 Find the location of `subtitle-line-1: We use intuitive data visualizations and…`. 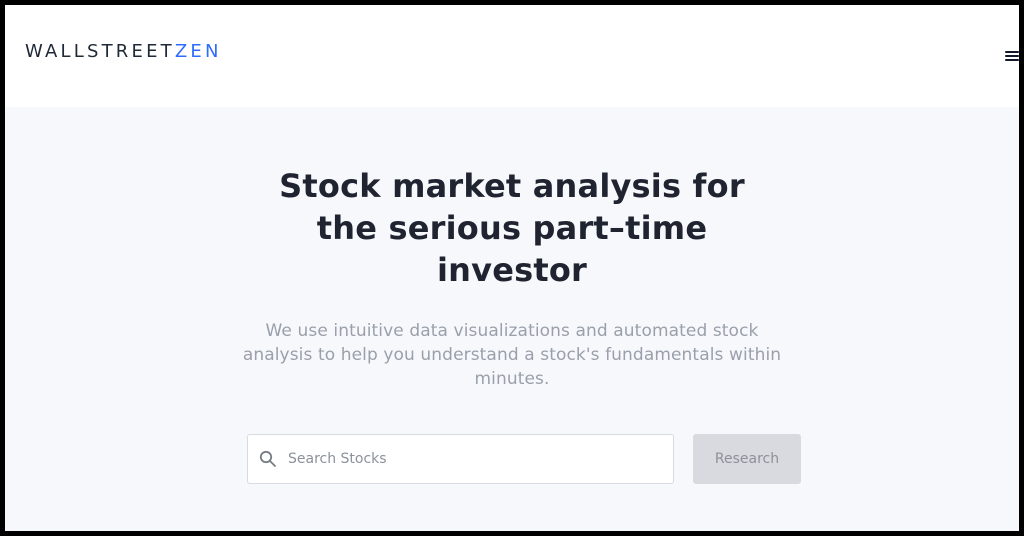

subtitle-line-1: We use intuitive data visualizations and… is located at coordinates (512, 331).